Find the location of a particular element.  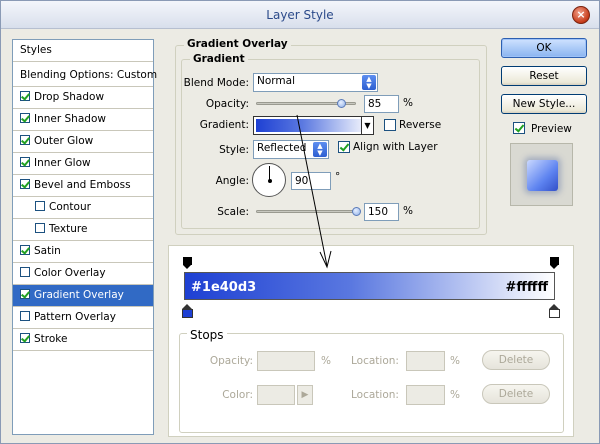

stop-color-location-input is located at coordinates (425, 395).